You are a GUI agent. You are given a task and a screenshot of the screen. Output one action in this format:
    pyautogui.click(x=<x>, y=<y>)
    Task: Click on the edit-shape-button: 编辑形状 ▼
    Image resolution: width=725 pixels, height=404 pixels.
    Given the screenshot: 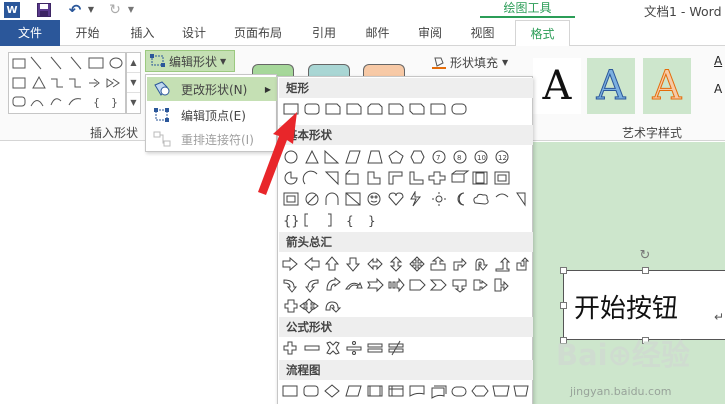 What is the action you would take?
    pyautogui.click(x=190, y=61)
    